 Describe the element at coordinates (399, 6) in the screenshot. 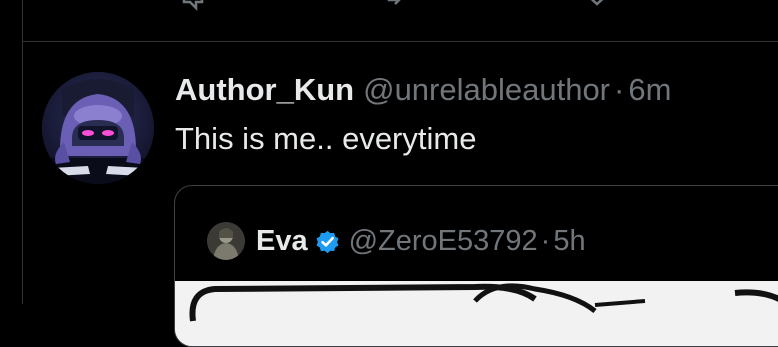

I see `repost-icon` at that location.